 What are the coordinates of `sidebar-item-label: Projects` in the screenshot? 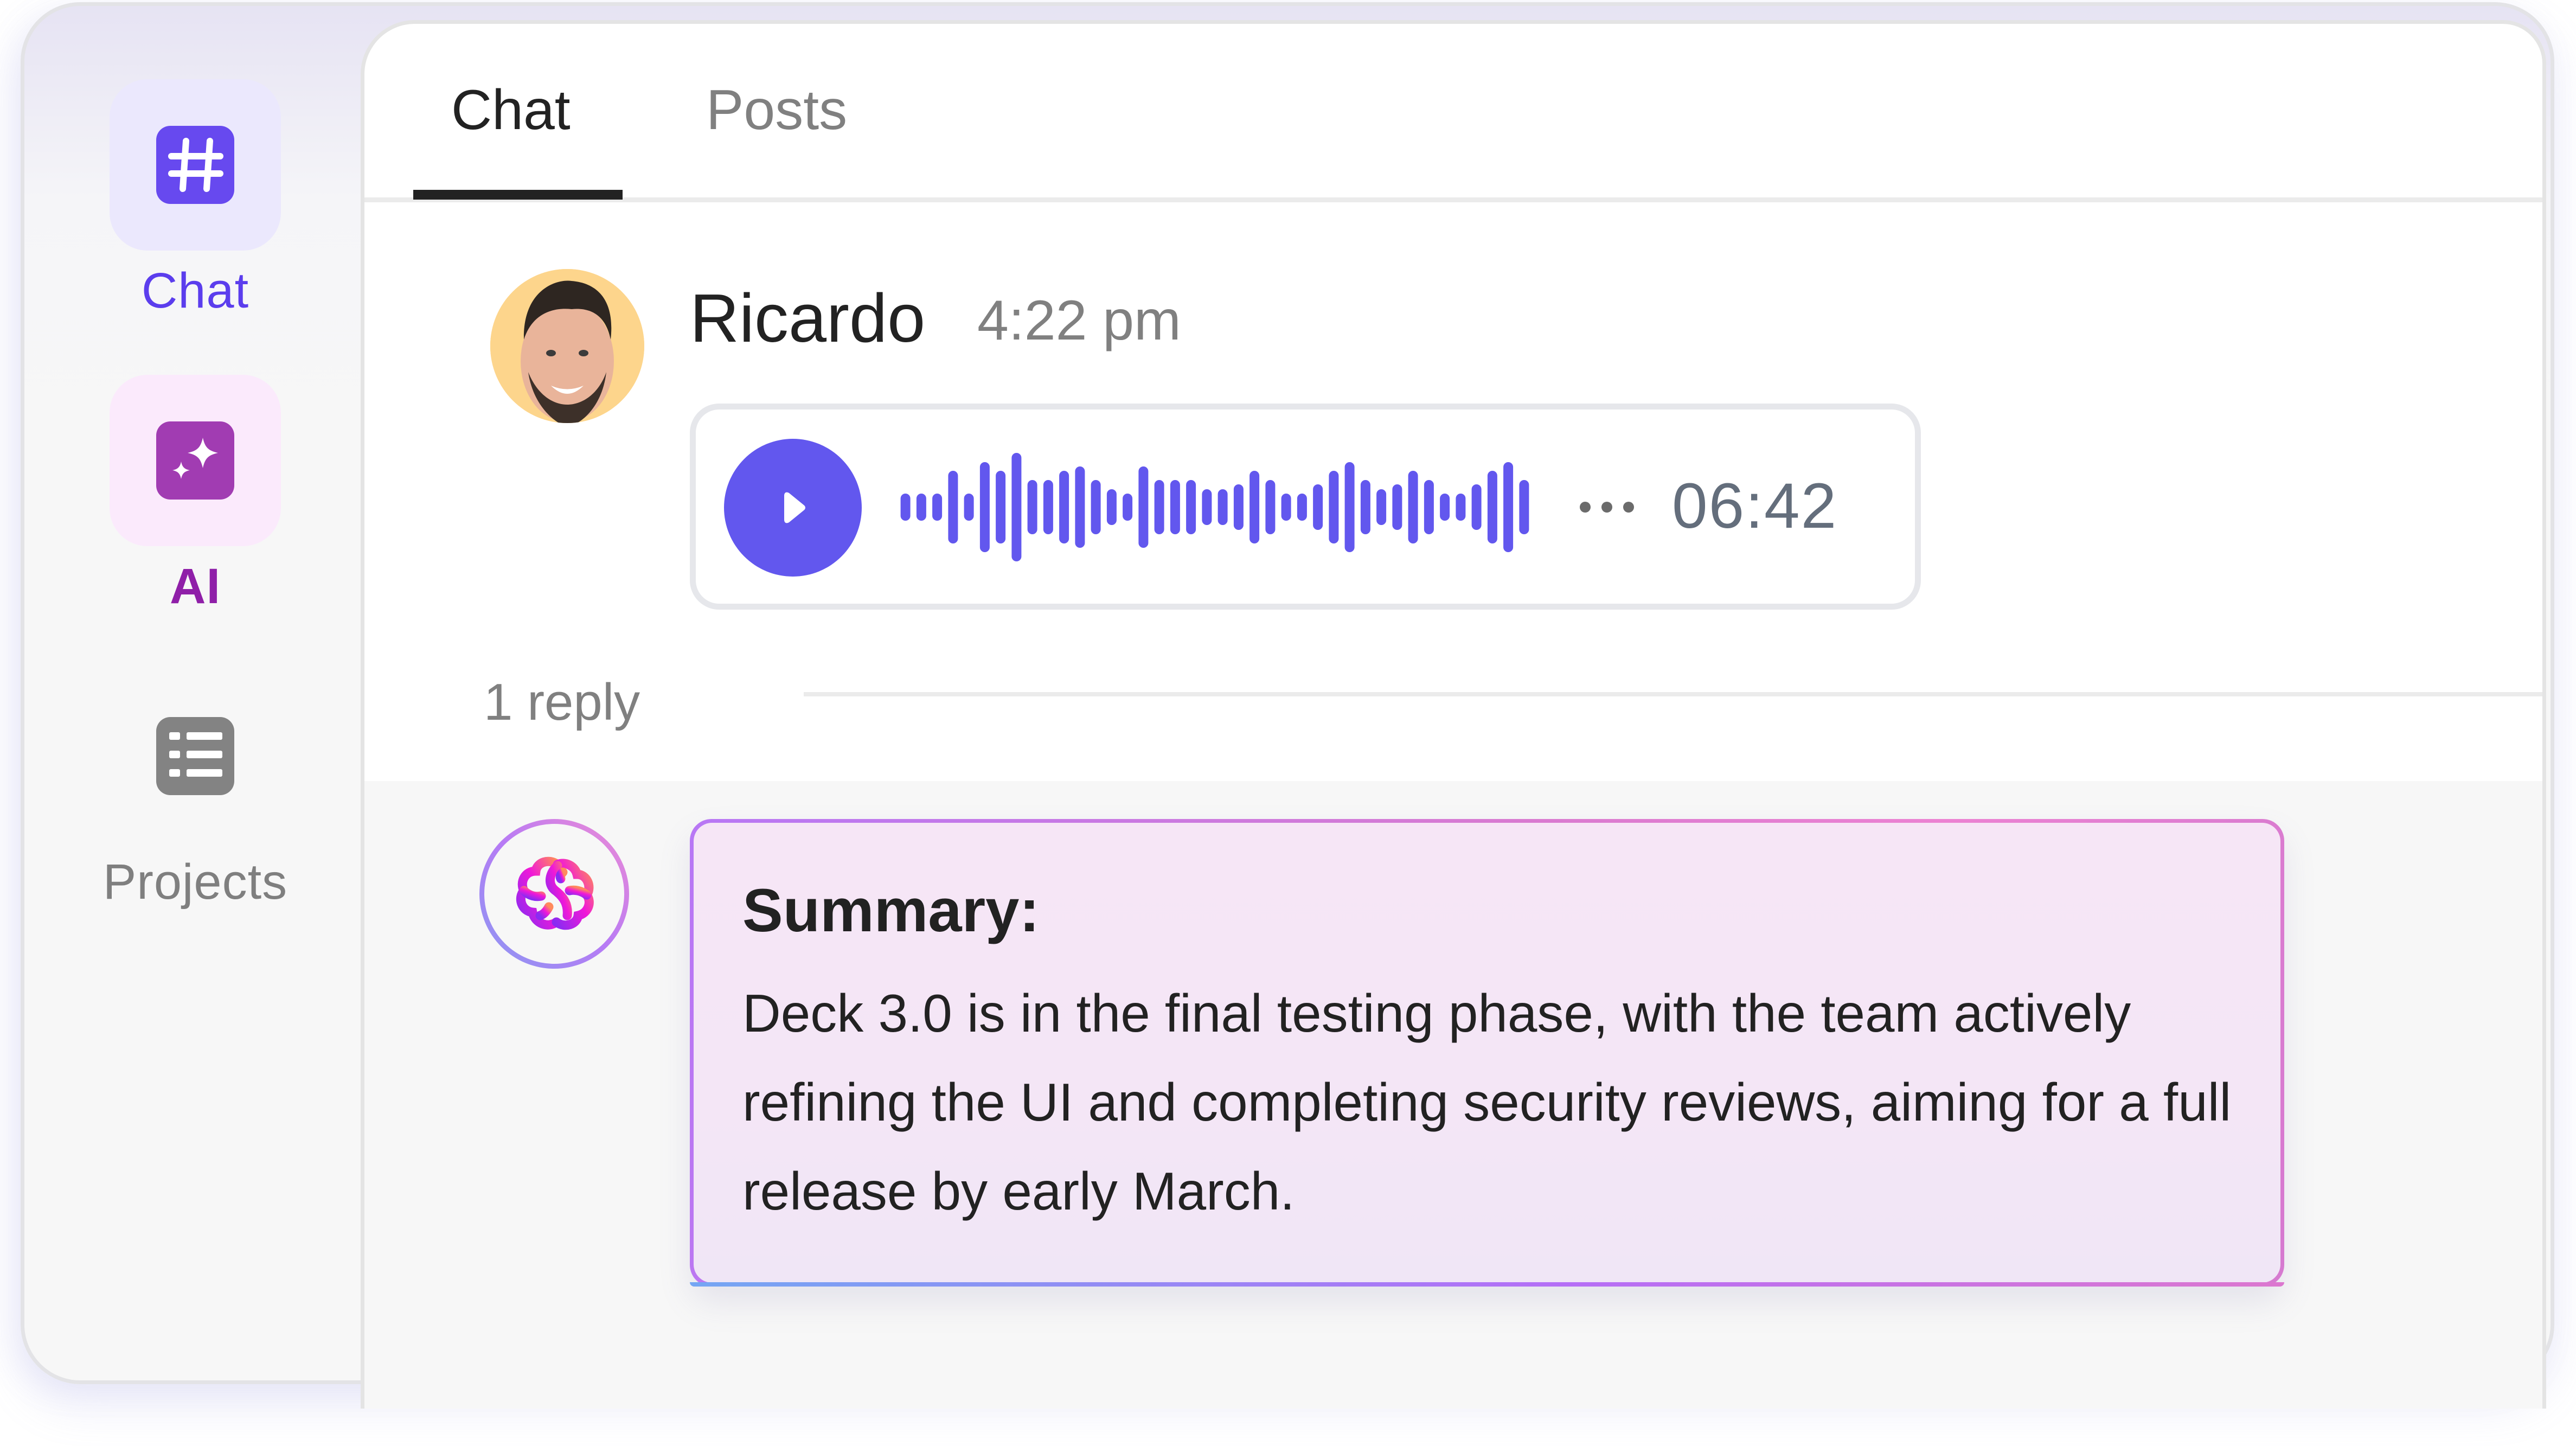 It's located at (195, 882).